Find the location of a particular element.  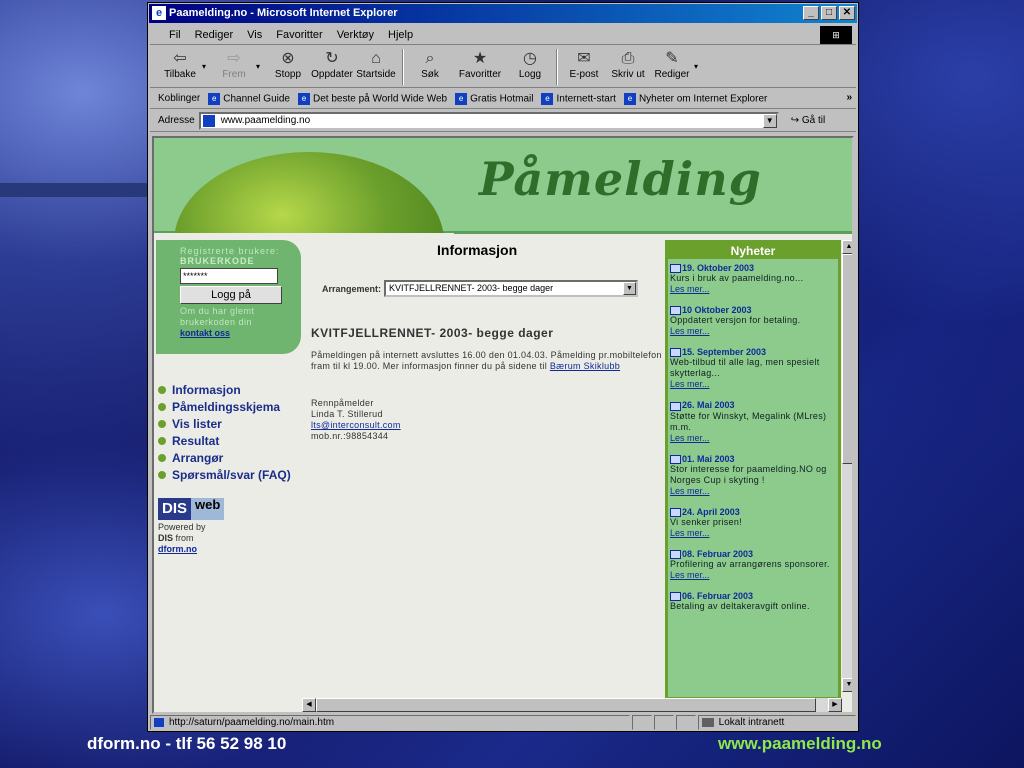

print-button: ⎙ Skriv ut is located at coordinates (628, 63).